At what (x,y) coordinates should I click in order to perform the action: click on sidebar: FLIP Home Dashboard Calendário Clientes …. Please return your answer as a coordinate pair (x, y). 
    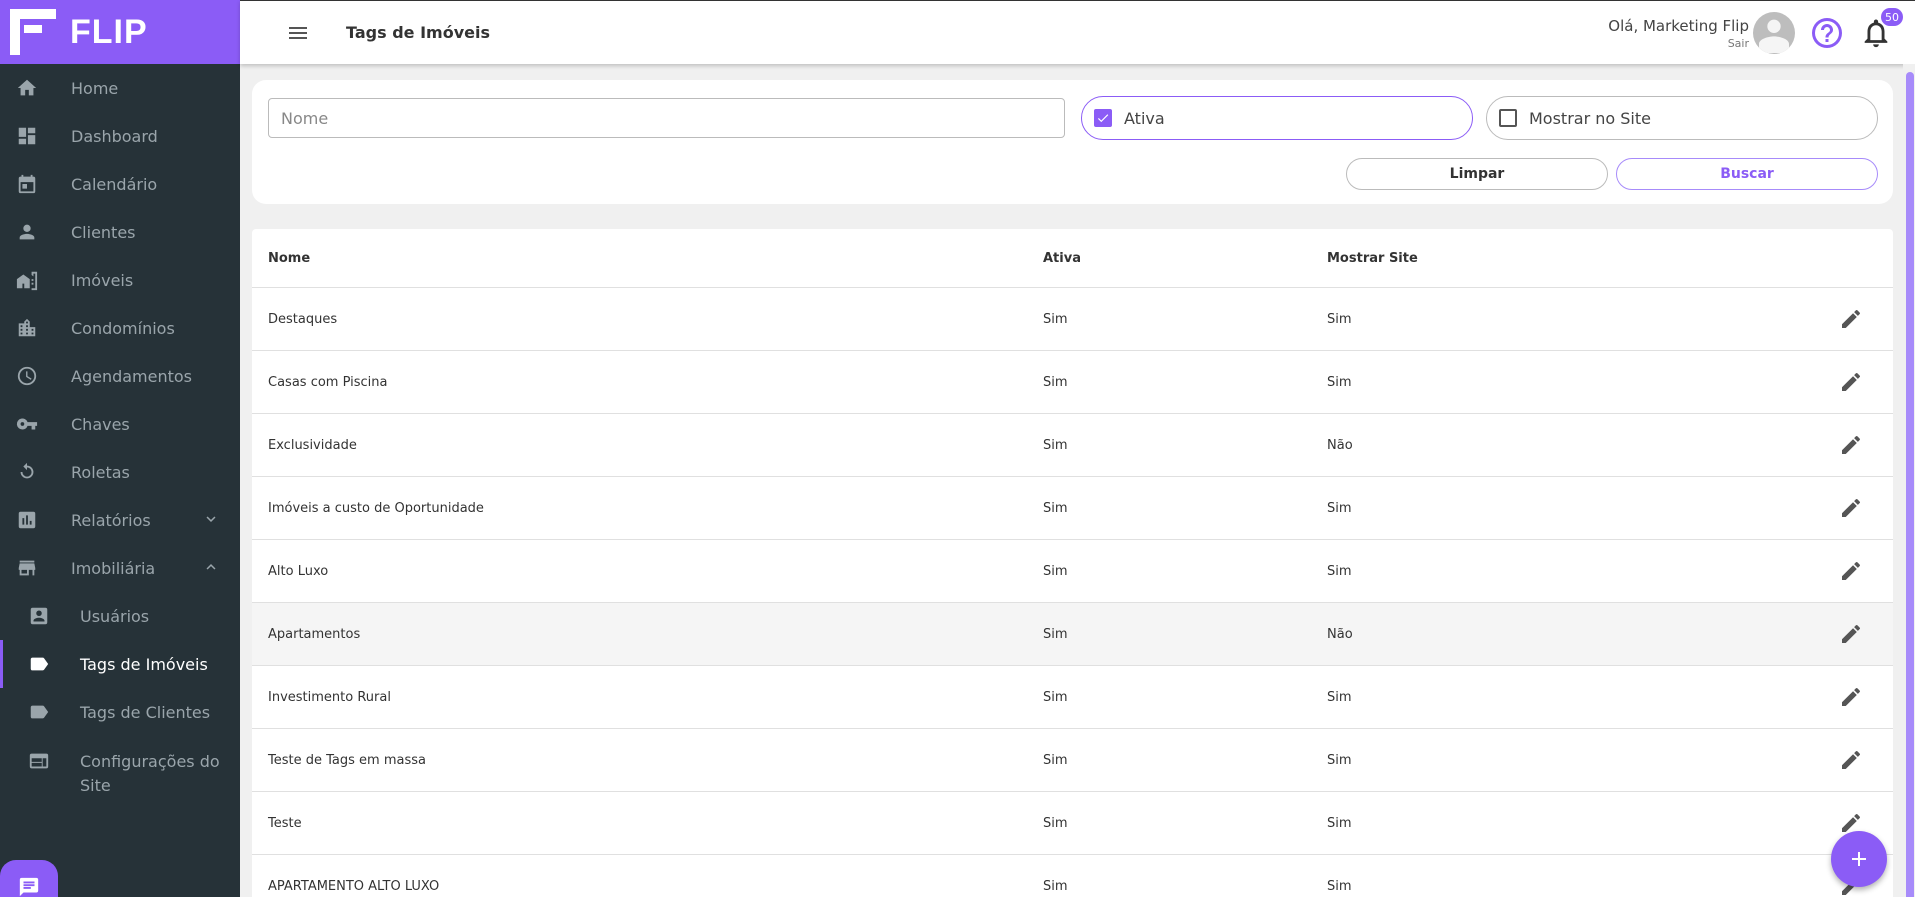
    Looking at the image, I should click on (120, 448).